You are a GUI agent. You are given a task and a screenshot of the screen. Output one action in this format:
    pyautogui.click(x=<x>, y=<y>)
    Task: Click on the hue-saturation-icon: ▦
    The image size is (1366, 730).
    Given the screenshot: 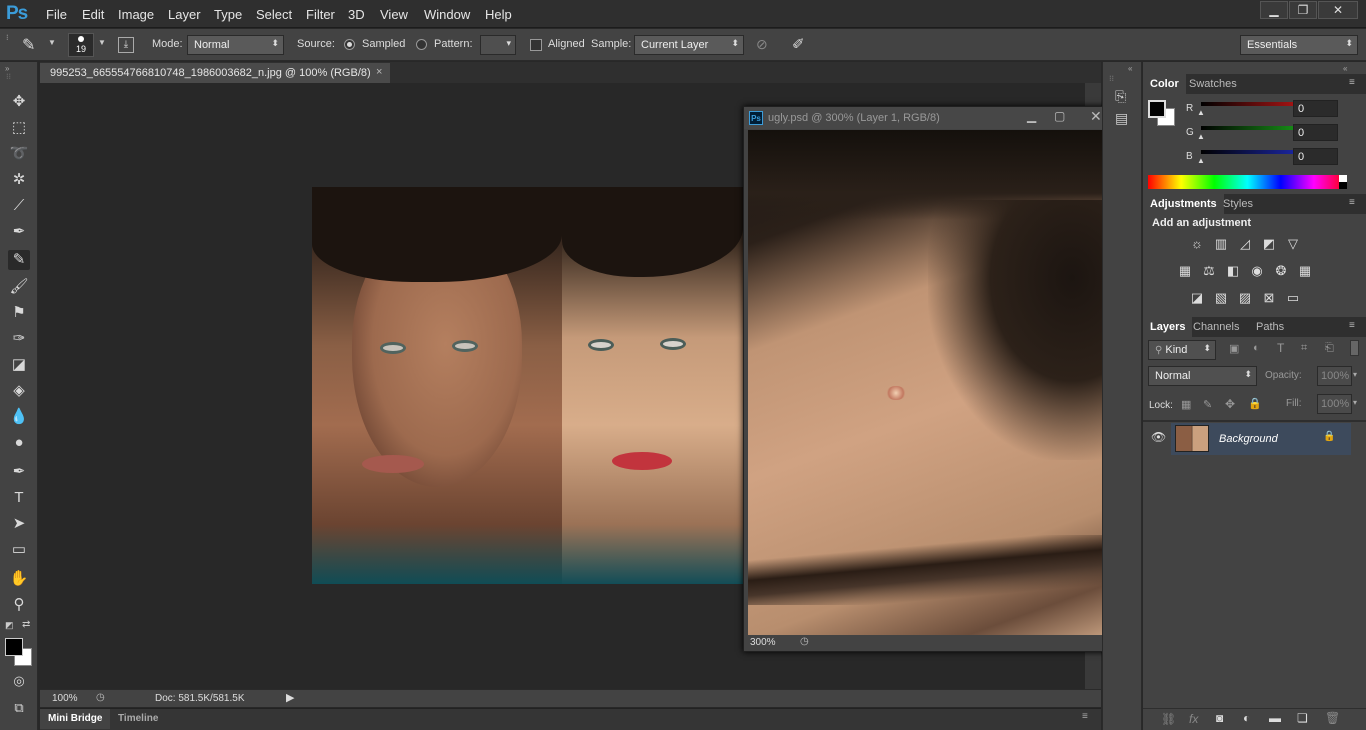 What is the action you would take?
    pyautogui.click(x=1185, y=271)
    